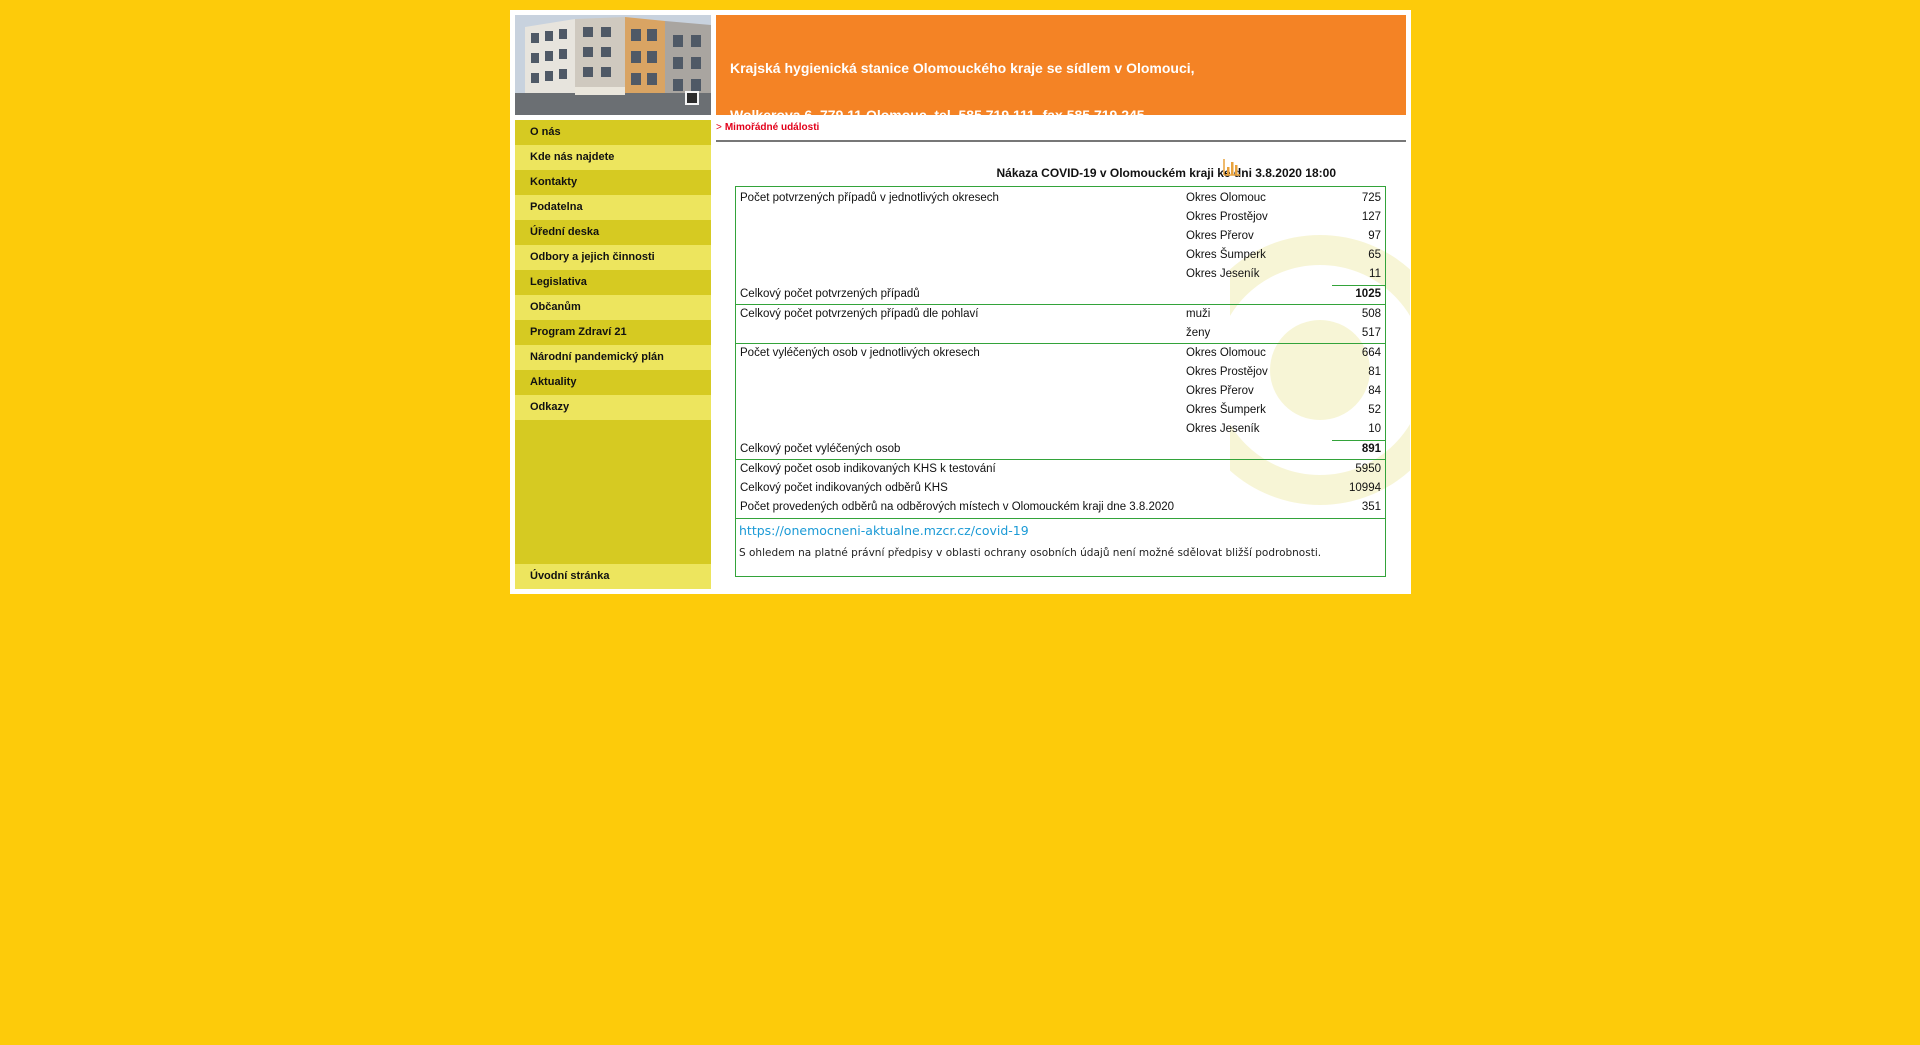  Describe the element at coordinates (1371, 507) in the screenshot. I see `sites-value: 351` at that location.